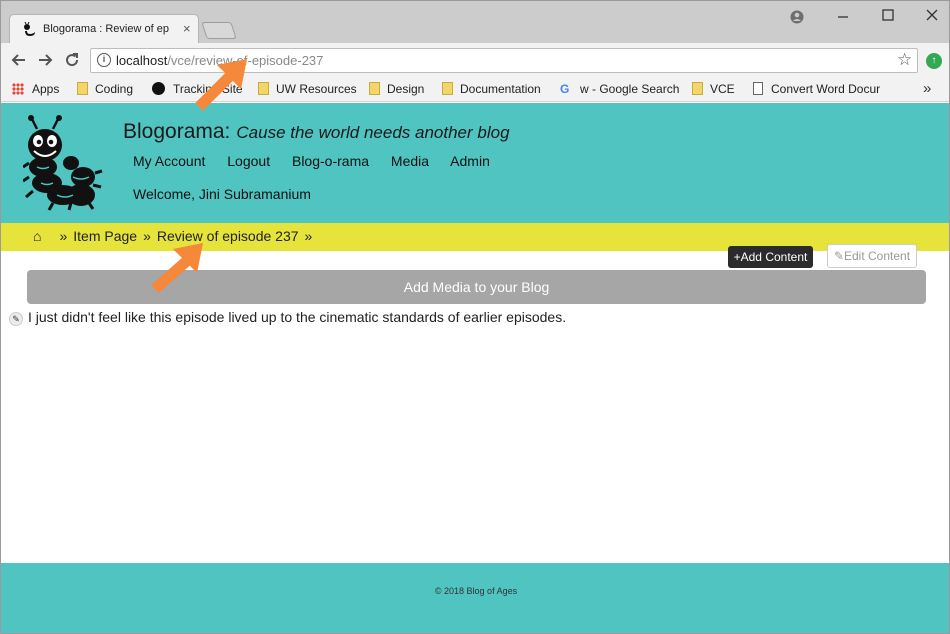 This screenshot has width=950, height=634. I want to click on copyright-text: © 2018 Blog of Ages, so click(476, 591).